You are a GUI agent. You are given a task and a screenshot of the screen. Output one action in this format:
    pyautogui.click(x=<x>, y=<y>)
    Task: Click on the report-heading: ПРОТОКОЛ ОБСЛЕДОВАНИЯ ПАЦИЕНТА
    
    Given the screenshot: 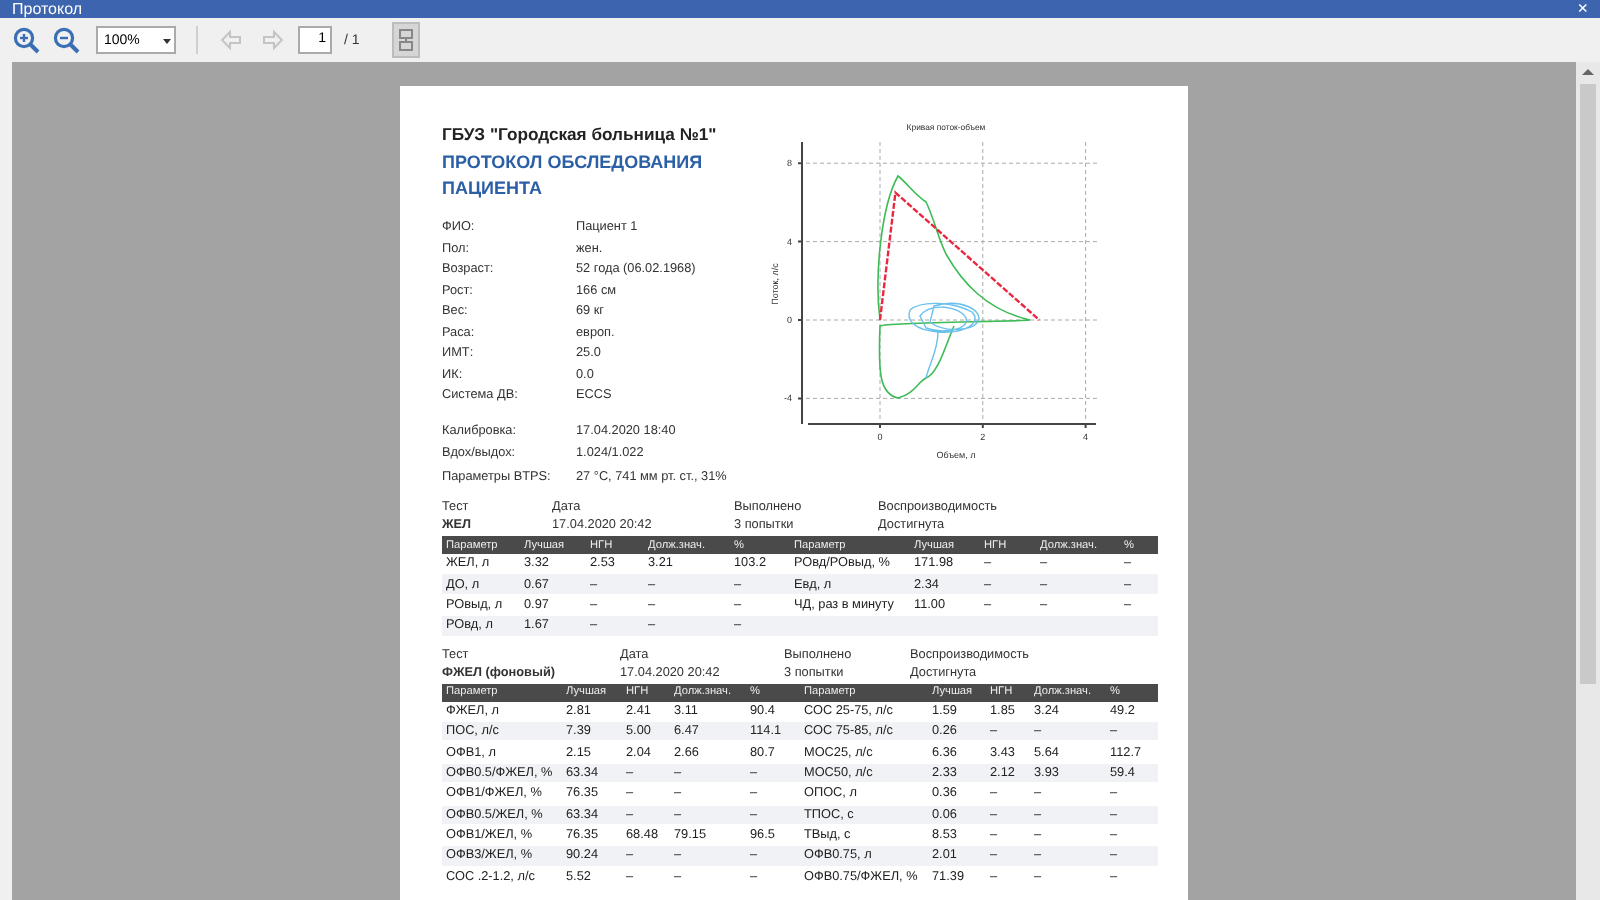 What is the action you would take?
    pyautogui.click(x=573, y=175)
    